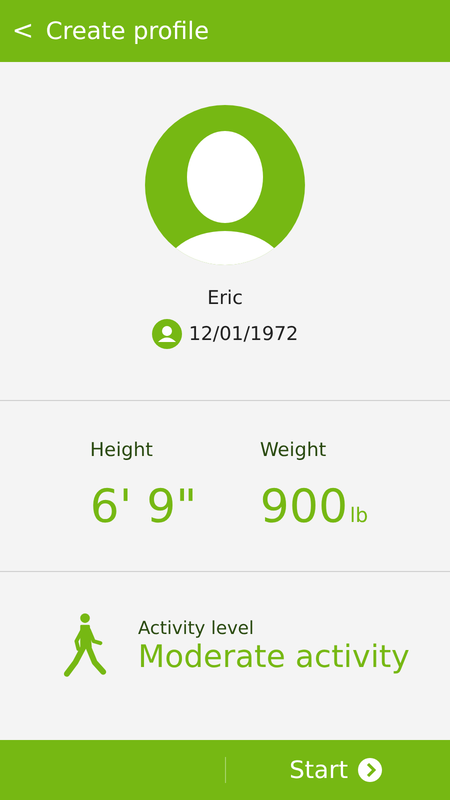 The image size is (450, 800). Describe the element at coordinates (143, 506) in the screenshot. I see `measurement-value: 6' 9"` at that location.